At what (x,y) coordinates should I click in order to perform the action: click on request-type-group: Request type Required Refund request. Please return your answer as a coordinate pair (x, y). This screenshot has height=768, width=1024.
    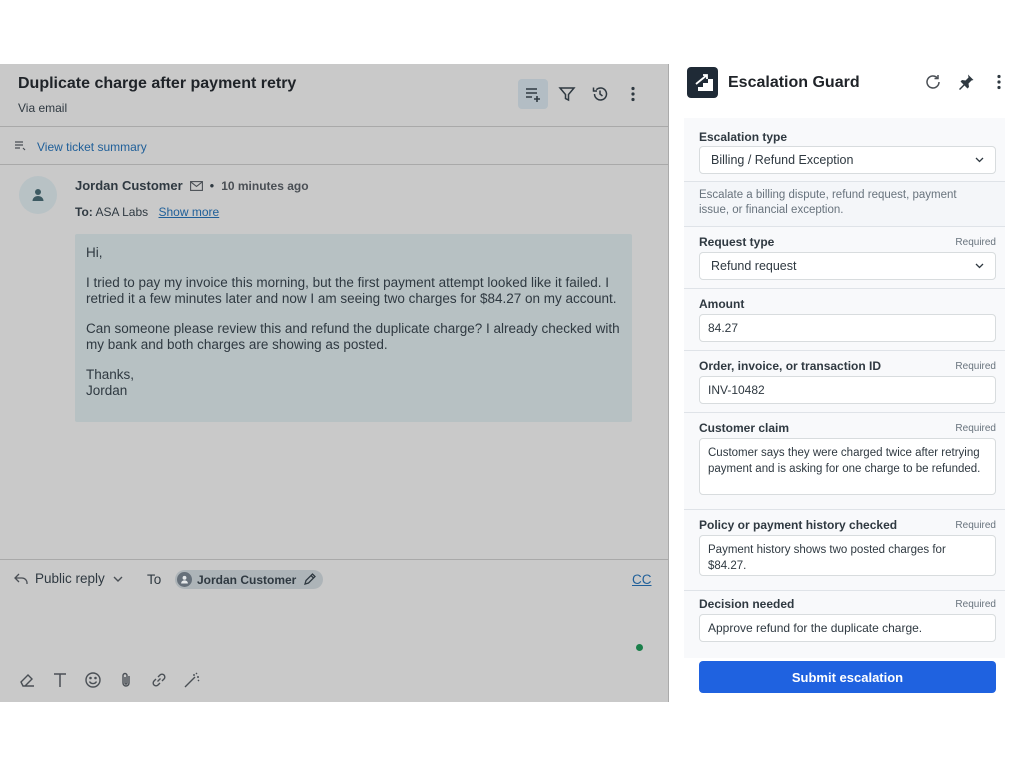
    Looking at the image, I should click on (844, 258).